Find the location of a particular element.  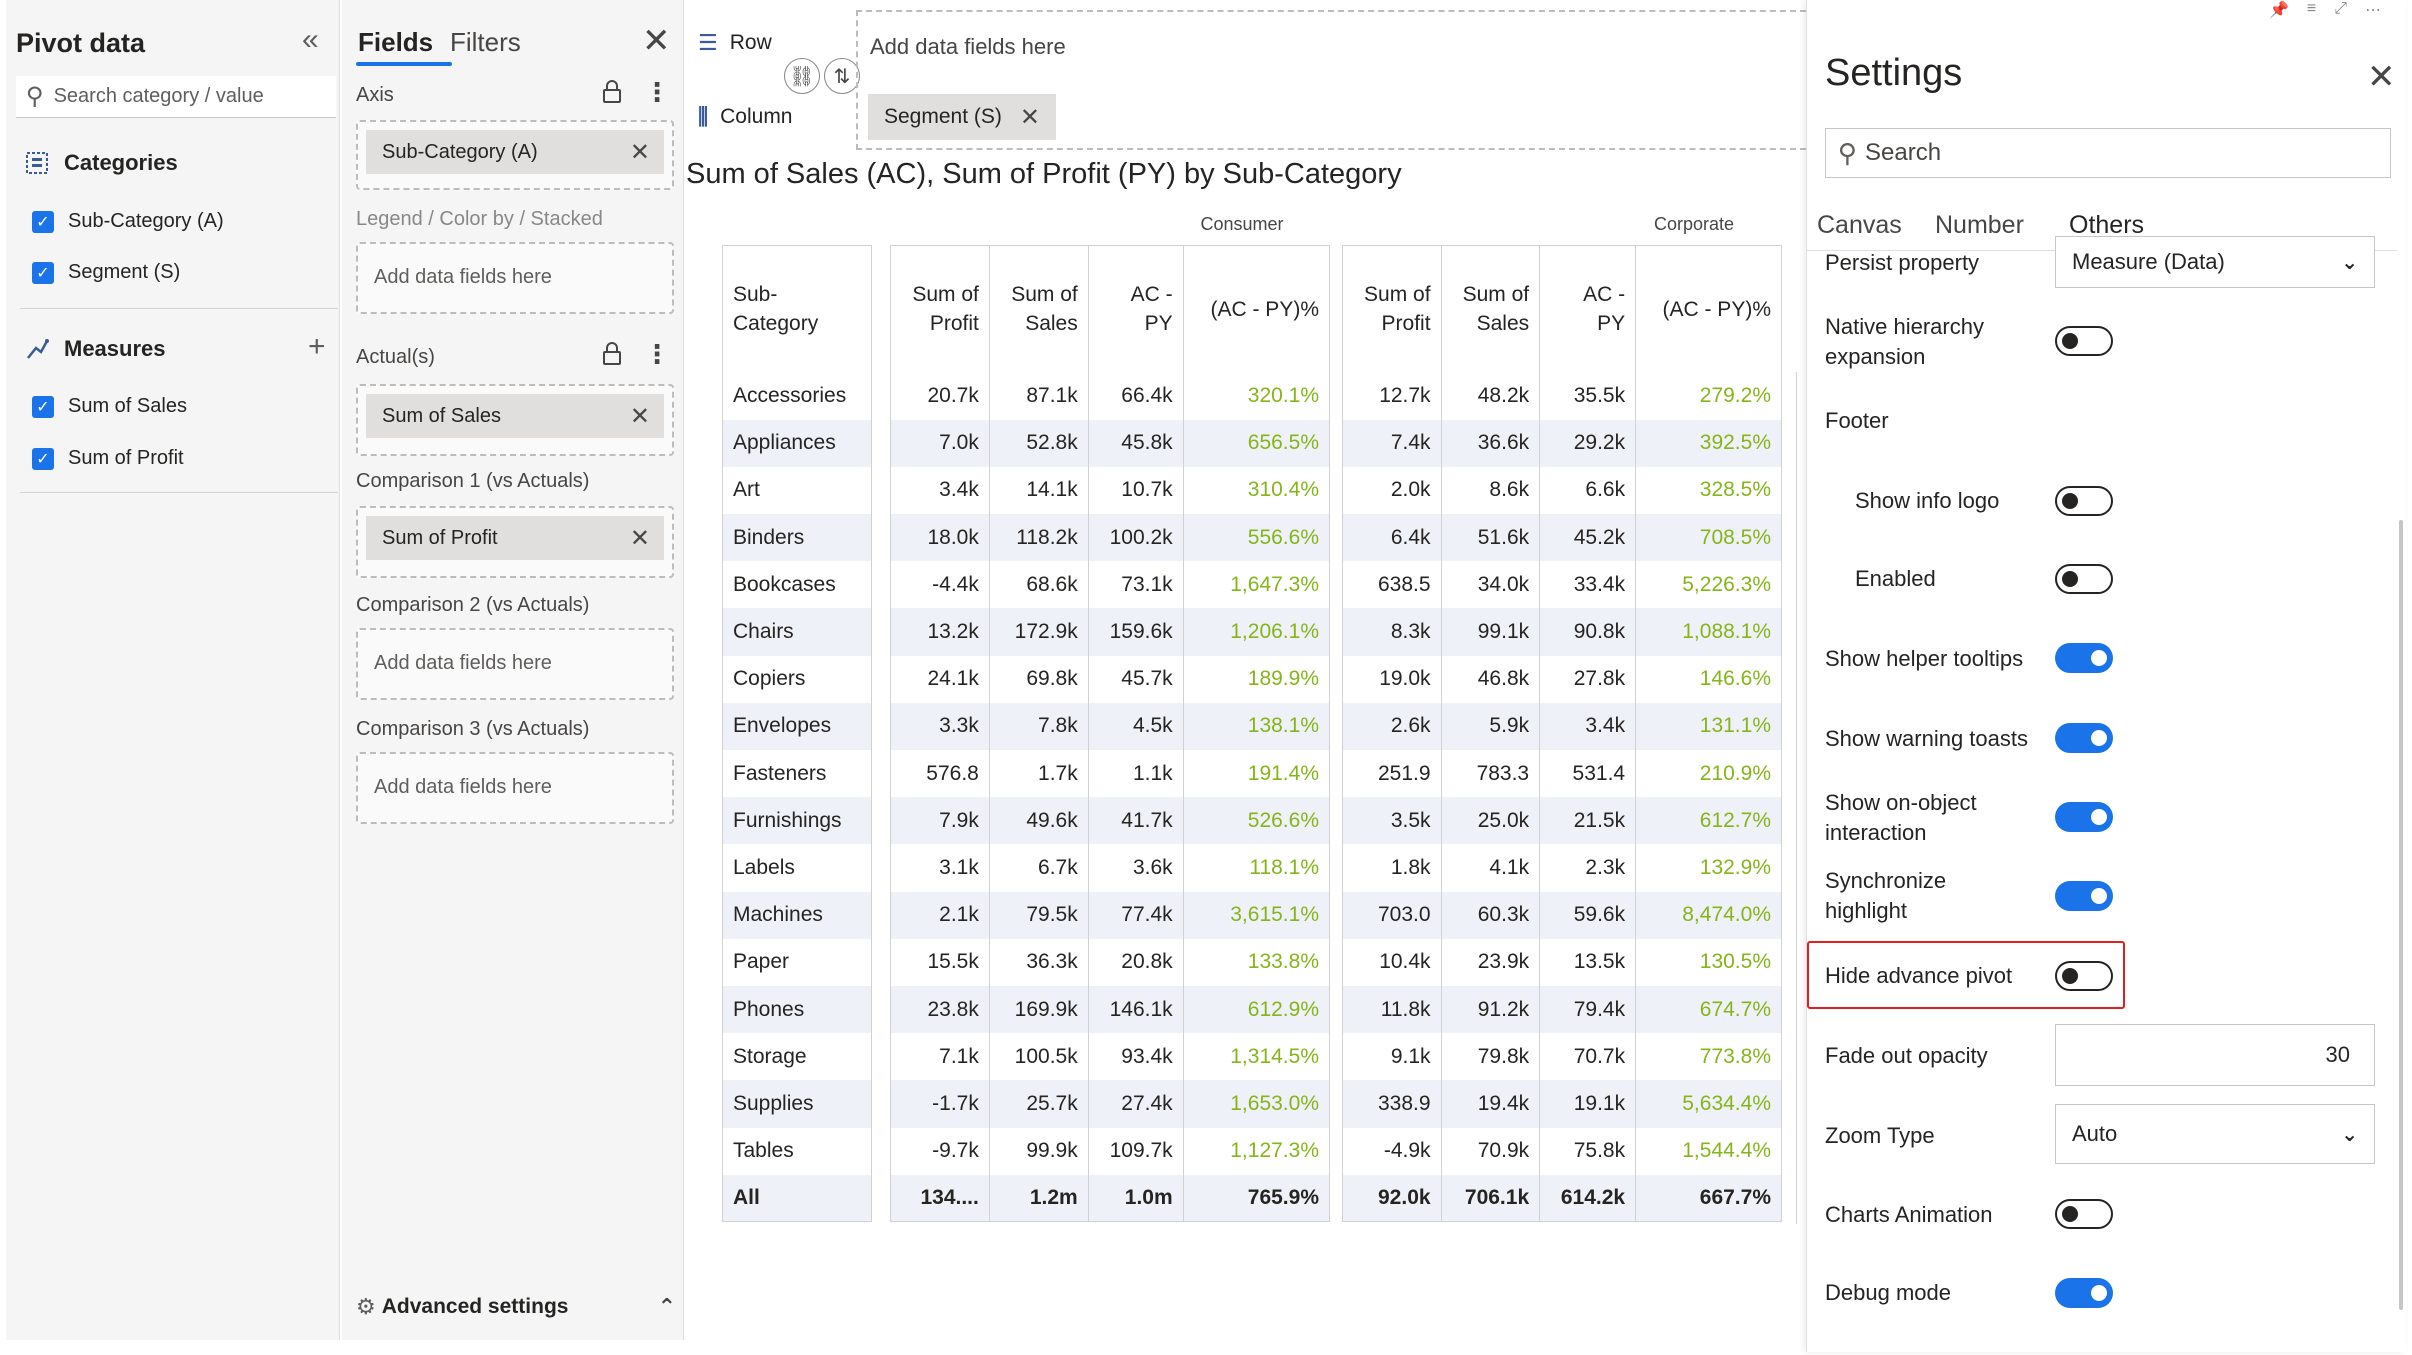

more-icon: ⋯ is located at coordinates (2373, 10).